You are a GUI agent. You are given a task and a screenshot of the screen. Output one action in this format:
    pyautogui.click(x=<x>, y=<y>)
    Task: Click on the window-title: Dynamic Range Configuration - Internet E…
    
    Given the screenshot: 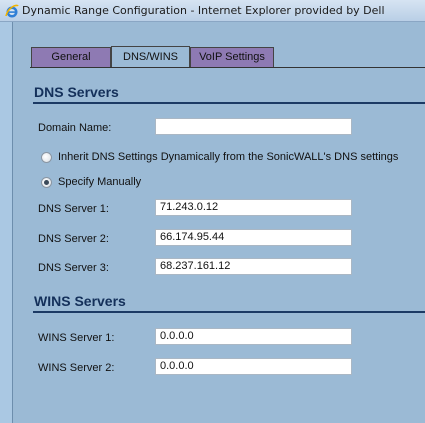 What is the action you would take?
    pyautogui.click(x=203, y=10)
    